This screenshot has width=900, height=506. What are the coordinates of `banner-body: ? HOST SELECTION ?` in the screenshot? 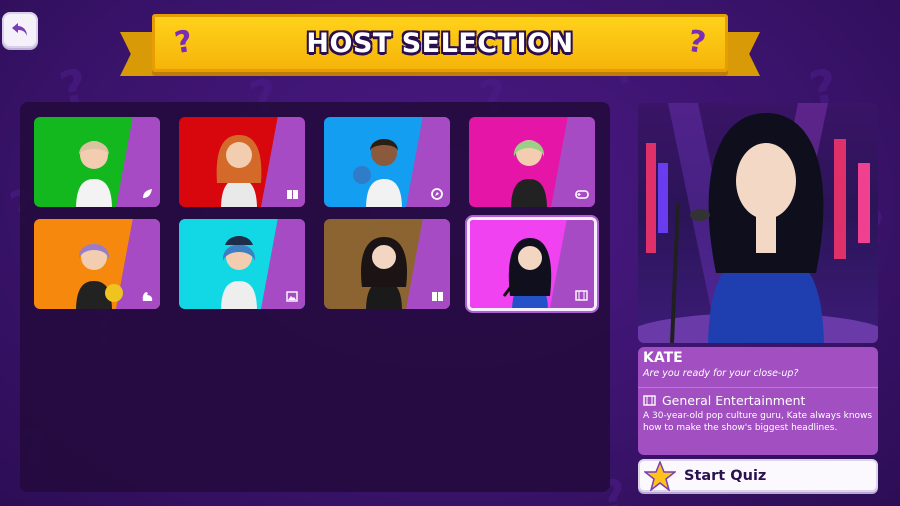 It's located at (440, 43).